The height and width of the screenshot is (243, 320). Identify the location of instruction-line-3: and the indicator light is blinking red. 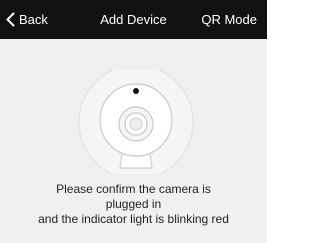
(133, 219).